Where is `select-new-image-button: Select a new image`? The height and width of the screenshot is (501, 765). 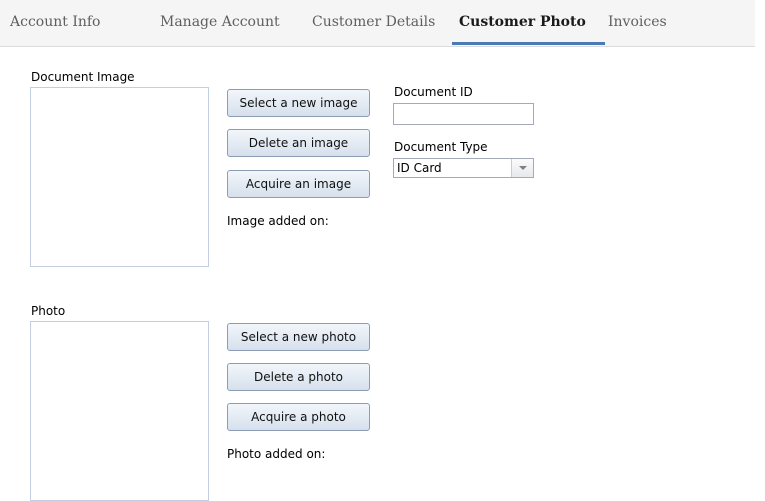
select-new-image-button: Select a new image is located at coordinates (298, 103).